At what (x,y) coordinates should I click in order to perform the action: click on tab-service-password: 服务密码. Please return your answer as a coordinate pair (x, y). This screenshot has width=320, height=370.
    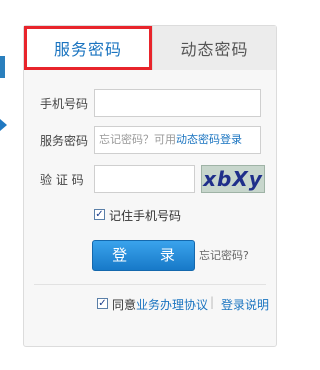
    Looking at the image, I should click on (88, 48).